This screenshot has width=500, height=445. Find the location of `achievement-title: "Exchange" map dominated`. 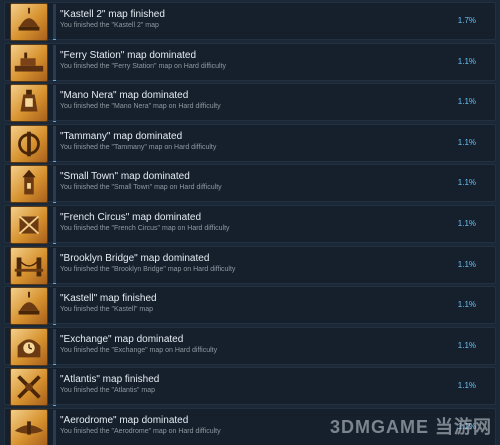

achievement-title: "Exchange" map dominated is located at coordinates (122, 339).